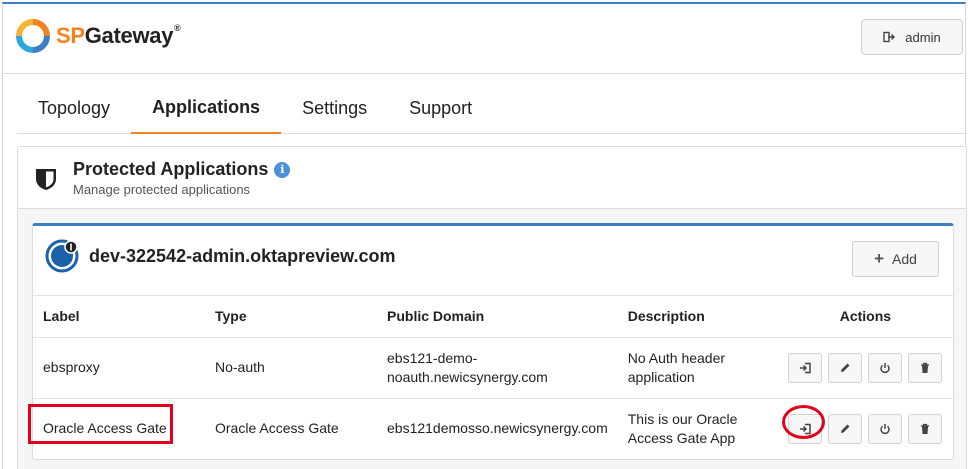 The height and width of the screenshot is (469, 968). Describe the element at coordinates (676, 357) in the screenshot. I see `description-line: No Auth header` at that location.